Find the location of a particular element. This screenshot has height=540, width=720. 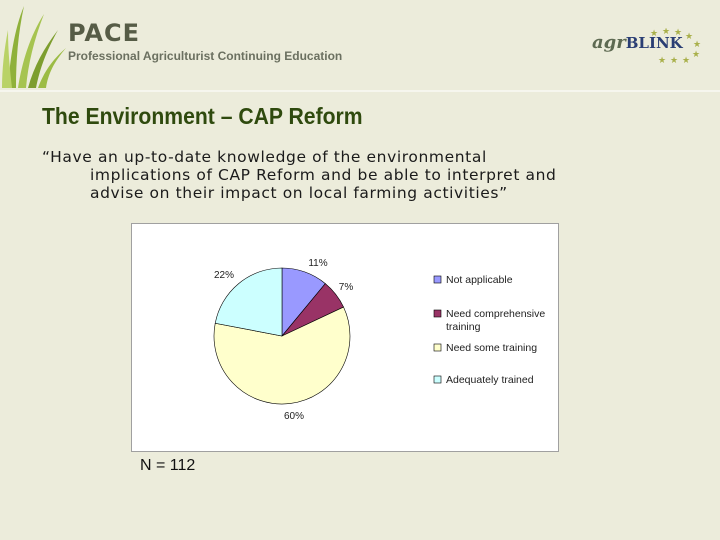

partner-logo-text: agrBLINK is located at coordinates (637, 42).